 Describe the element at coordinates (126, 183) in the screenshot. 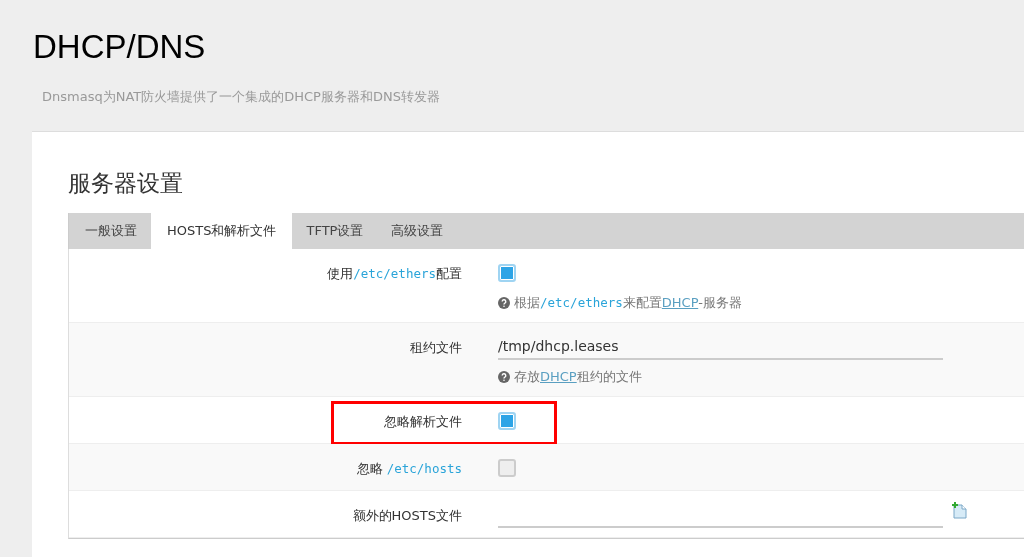

I see `section-title: 服务器设置` at that location.